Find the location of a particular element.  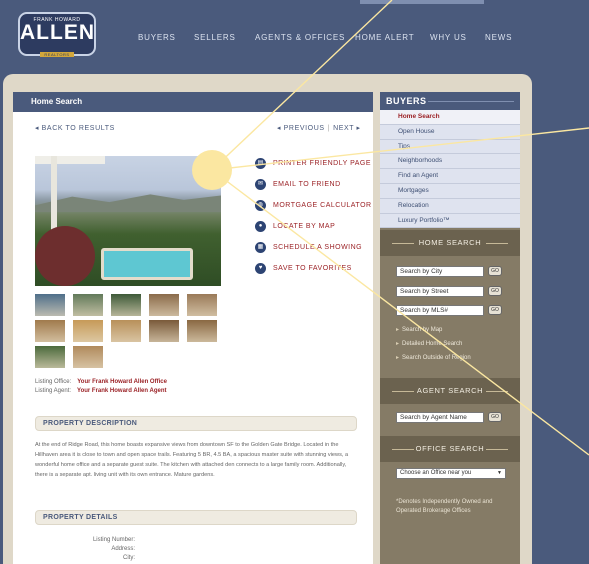

search-outside-region-link: Search Outside of Region is located at coordinates (433, 357).